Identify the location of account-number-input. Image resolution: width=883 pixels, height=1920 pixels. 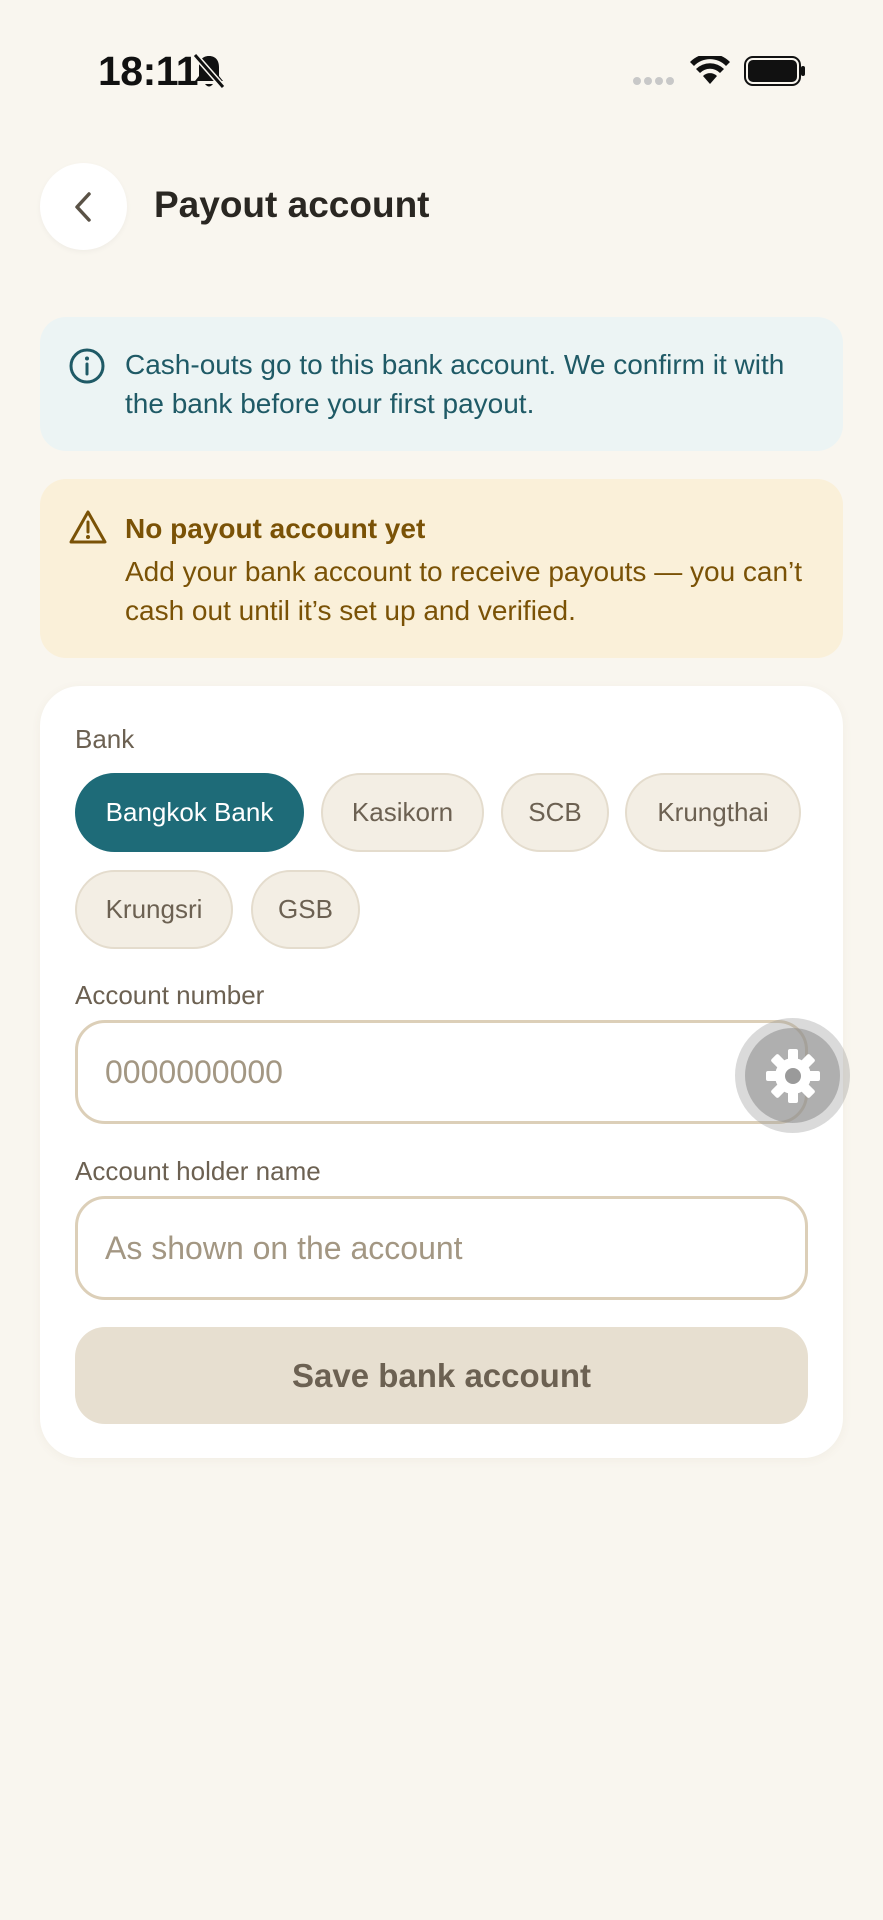
(441, 1072).